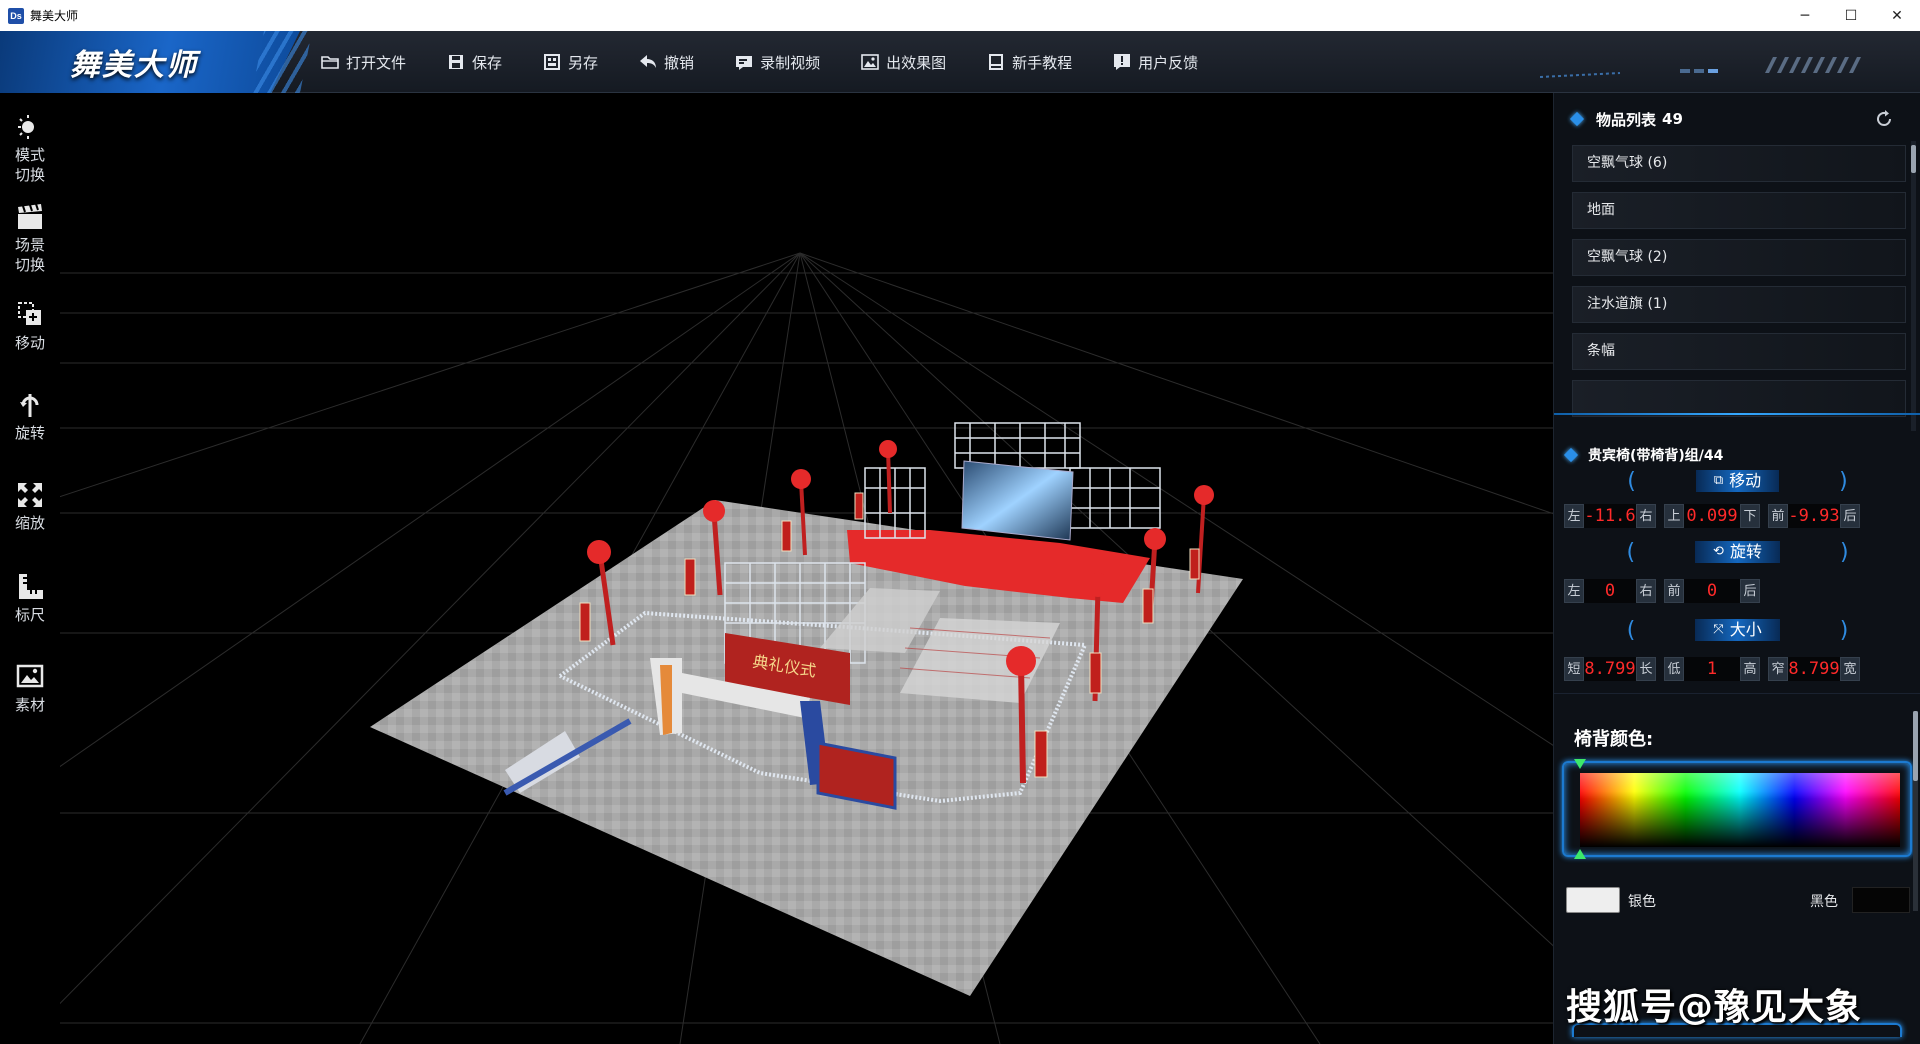  I want to click on move-left-button: 左, so click(1574, 516).